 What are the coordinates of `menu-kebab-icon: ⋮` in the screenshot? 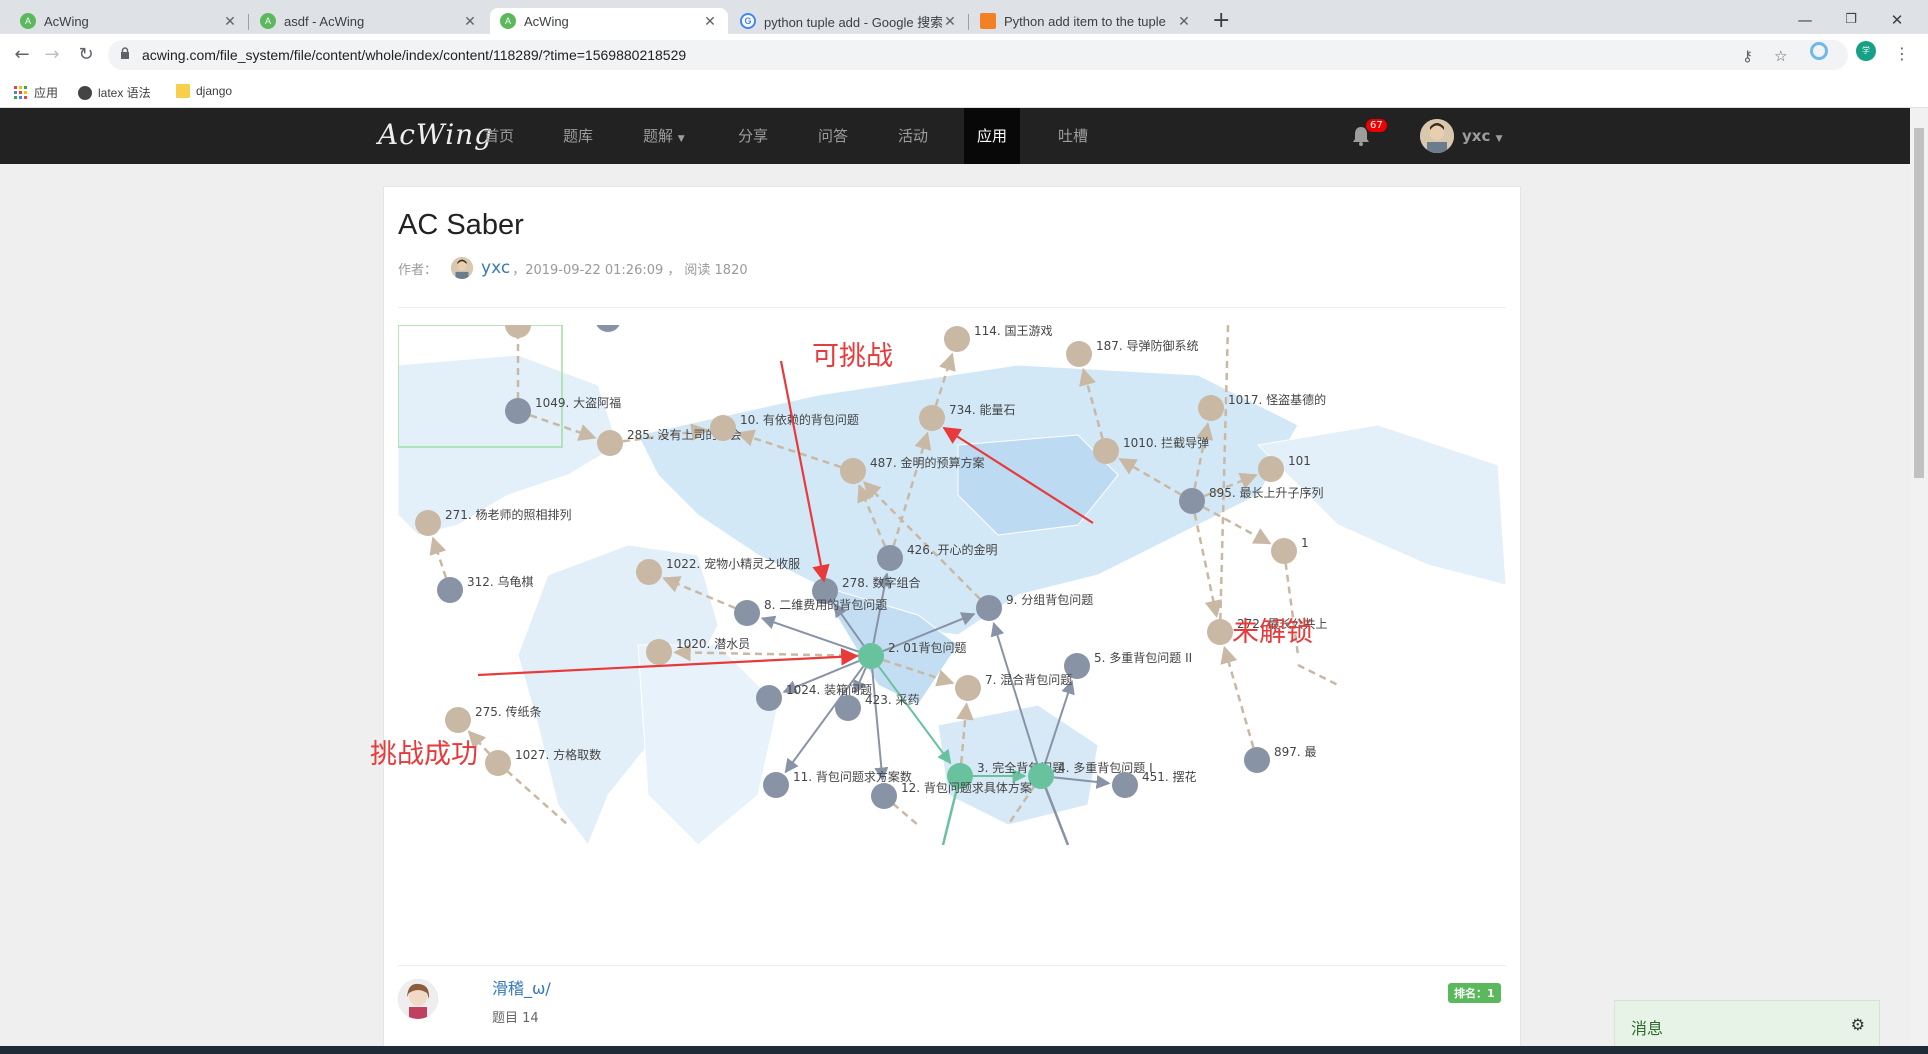 It's located at (1902, 53).